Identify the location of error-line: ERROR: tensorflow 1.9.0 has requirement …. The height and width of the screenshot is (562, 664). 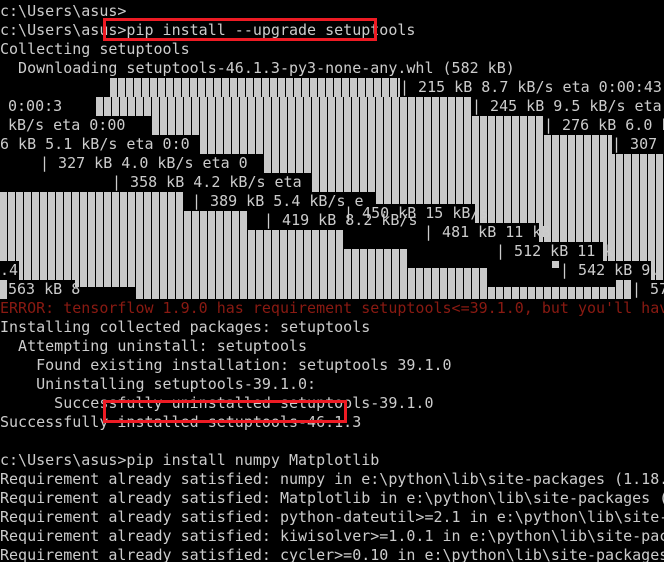
(332, 308).